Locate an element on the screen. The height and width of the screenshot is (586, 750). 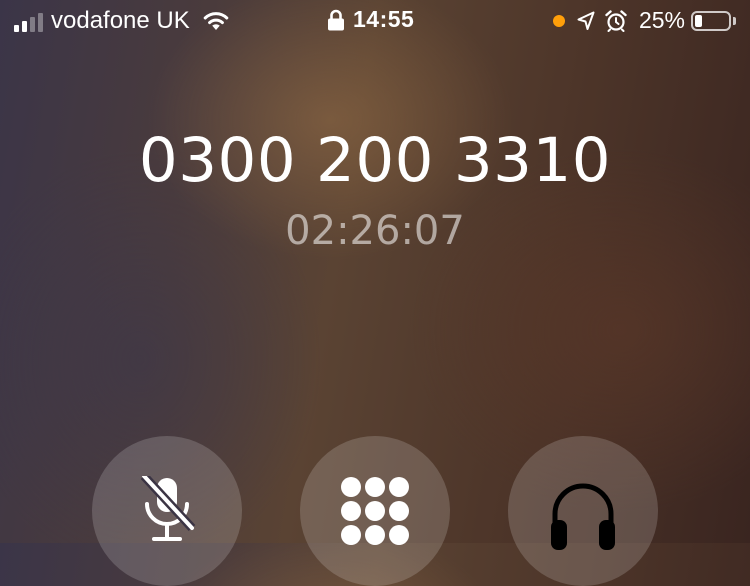
mute-button is located at coordinates (167, 511).